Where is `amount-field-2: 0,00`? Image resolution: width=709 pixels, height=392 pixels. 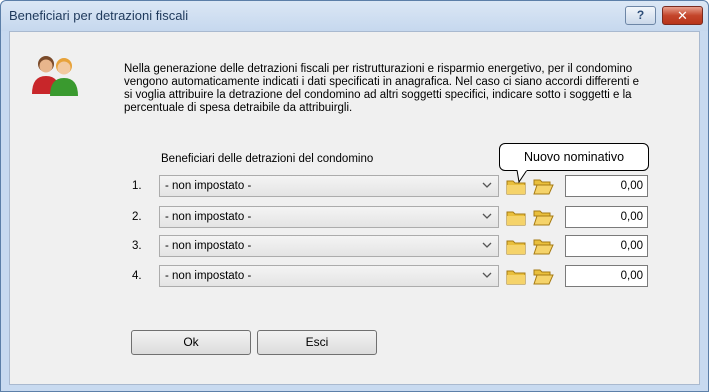
amount-field-2: 0,00 is located at coordinates (606, 217).